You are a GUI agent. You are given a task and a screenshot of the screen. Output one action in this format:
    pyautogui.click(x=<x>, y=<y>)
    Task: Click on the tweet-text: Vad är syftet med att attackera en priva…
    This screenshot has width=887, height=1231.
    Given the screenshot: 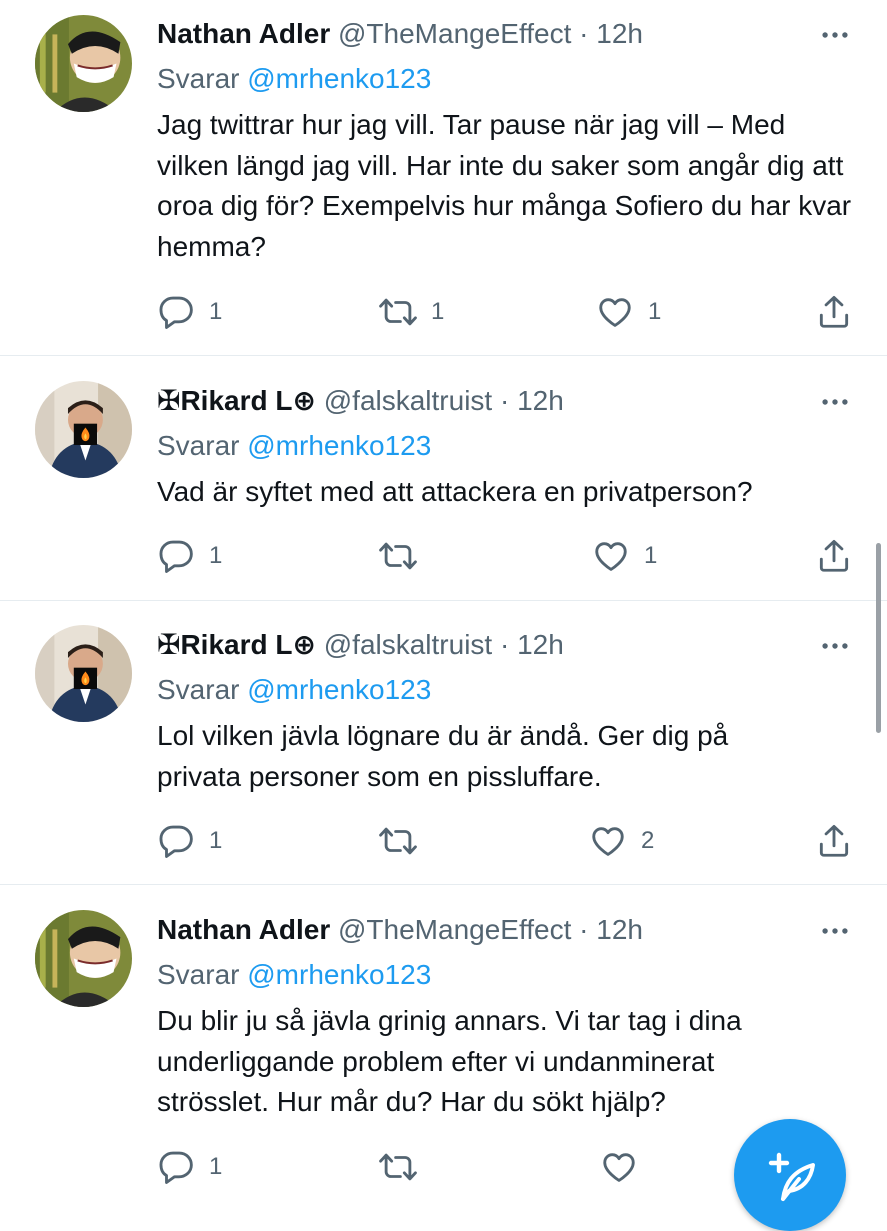 What is the action you would take?
    pyautogui.click(x=455, y=491)
    